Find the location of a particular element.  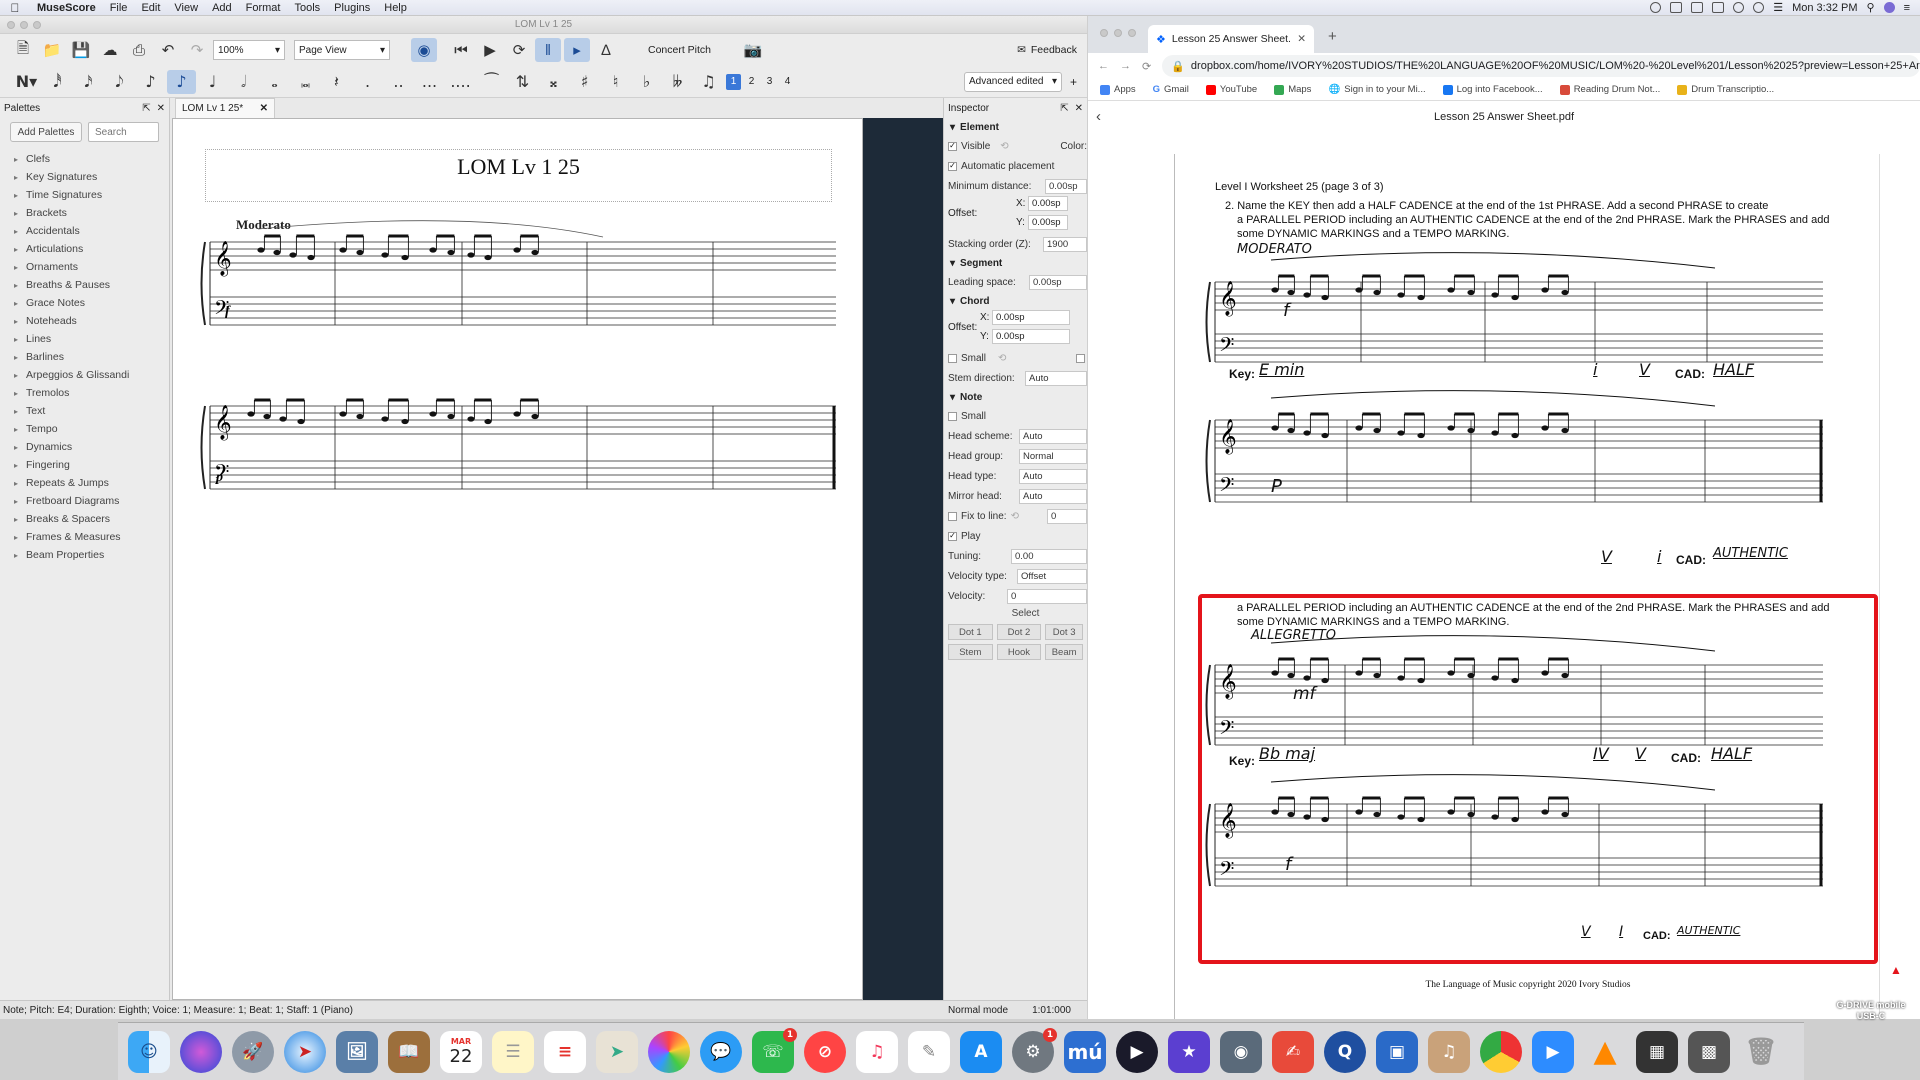

zoom-window-button is located at coordinates (1132, 33).